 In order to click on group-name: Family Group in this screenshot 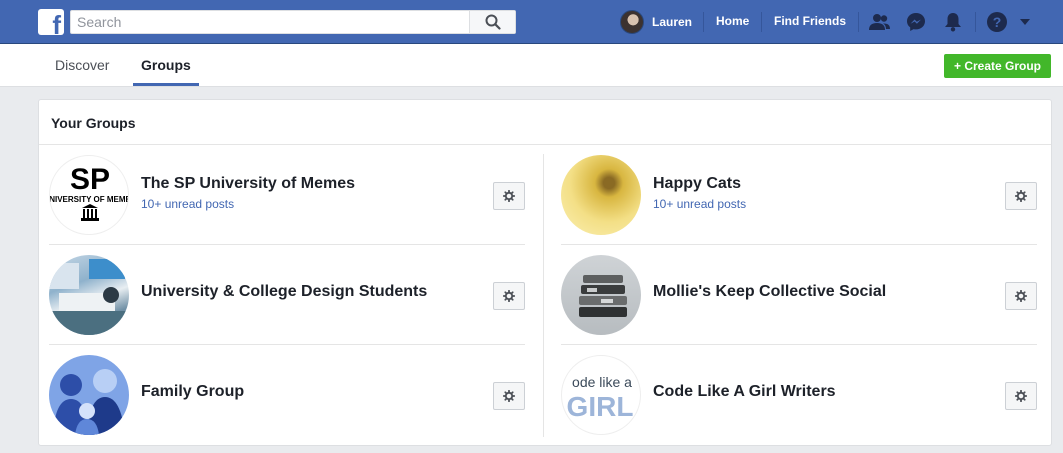, I will do `click(192, 392)`.